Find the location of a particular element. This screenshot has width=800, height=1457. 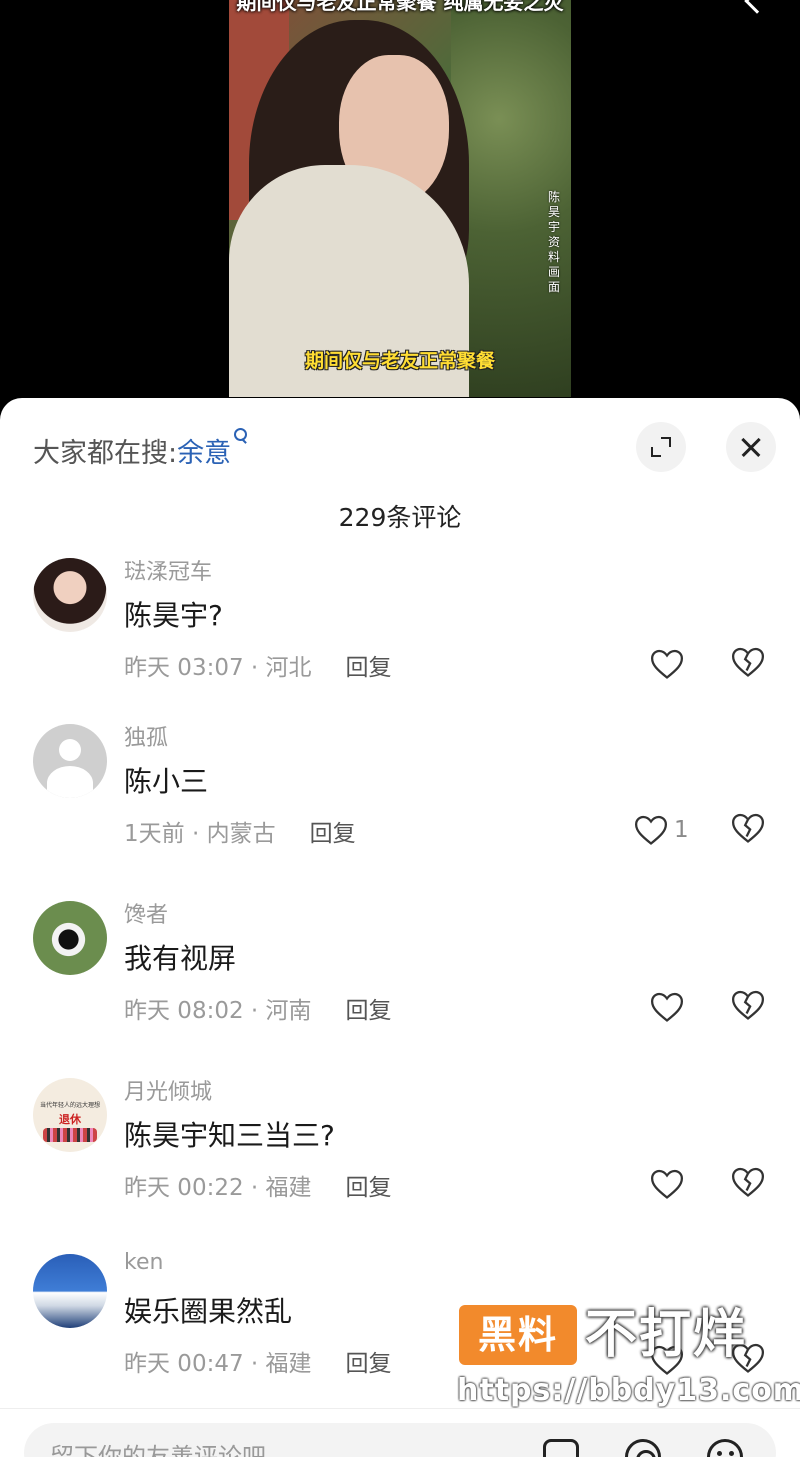

comment-username: 独孤 is located at coordinates (146, 736).